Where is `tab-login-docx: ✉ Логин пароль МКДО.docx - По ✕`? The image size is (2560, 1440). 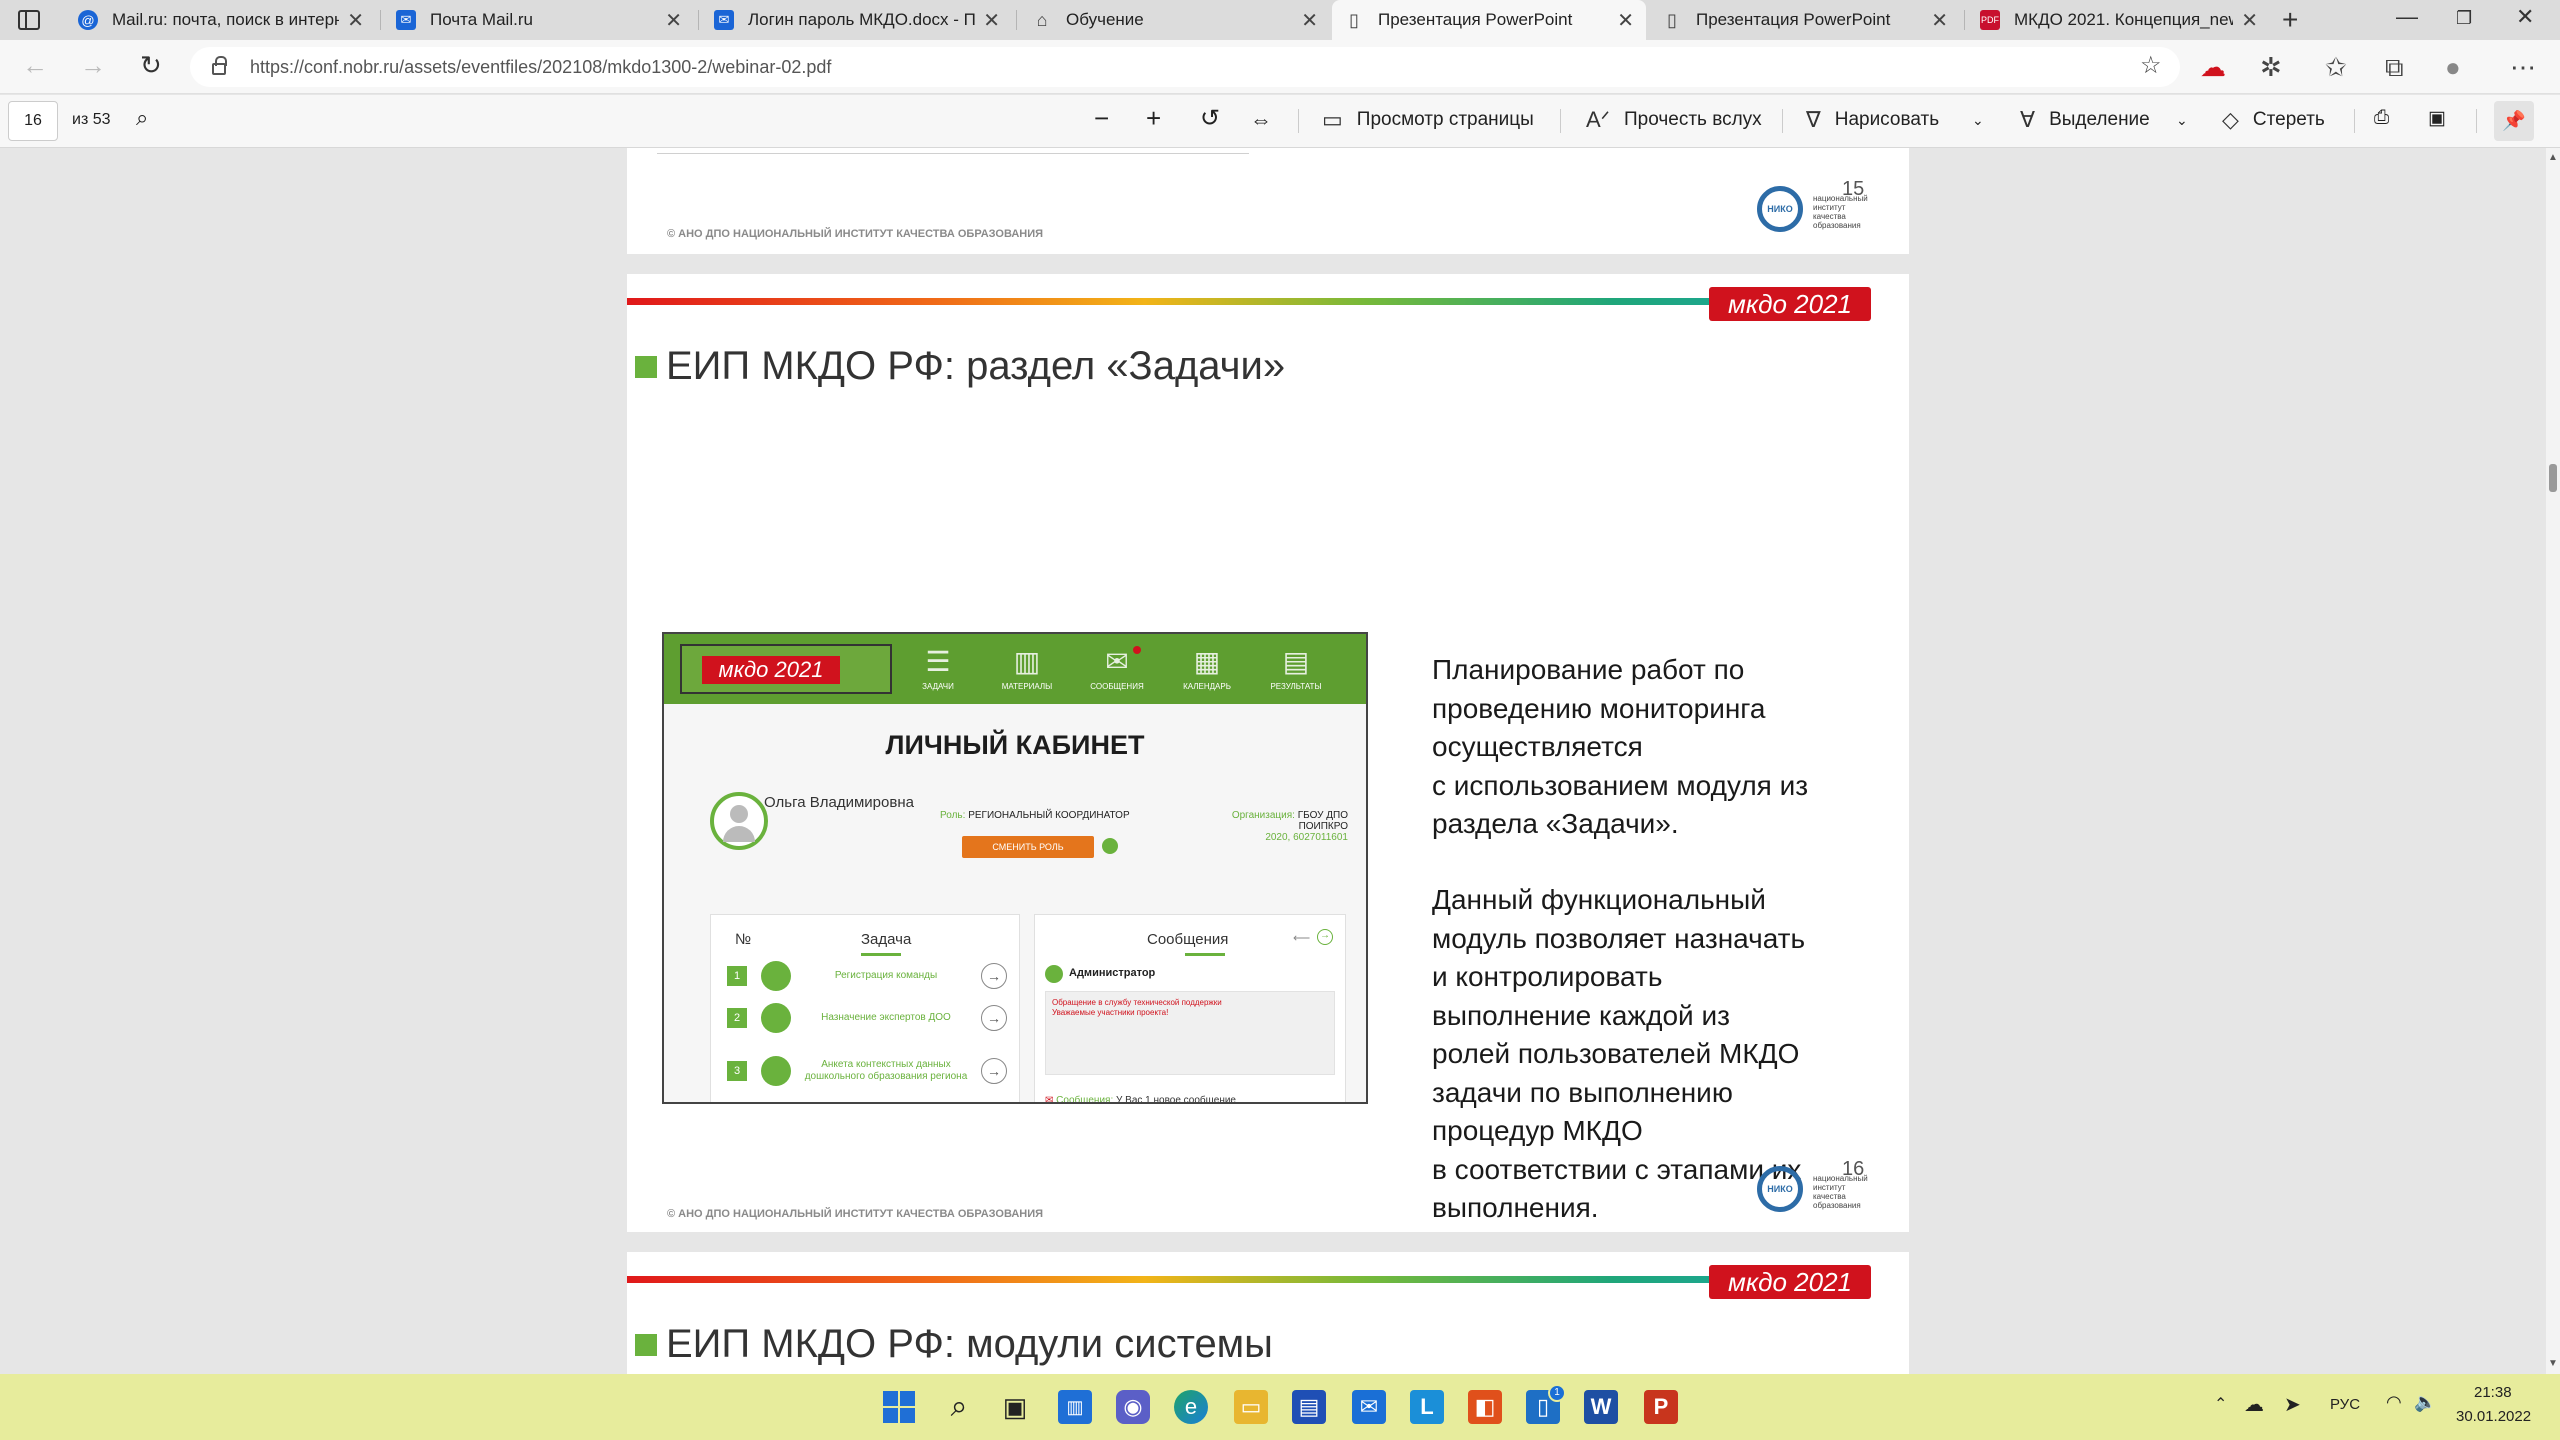
tab-login-docx: ✉ Логин пароль МКДО.docx - По ✕ is located at coordinates (857, 20).